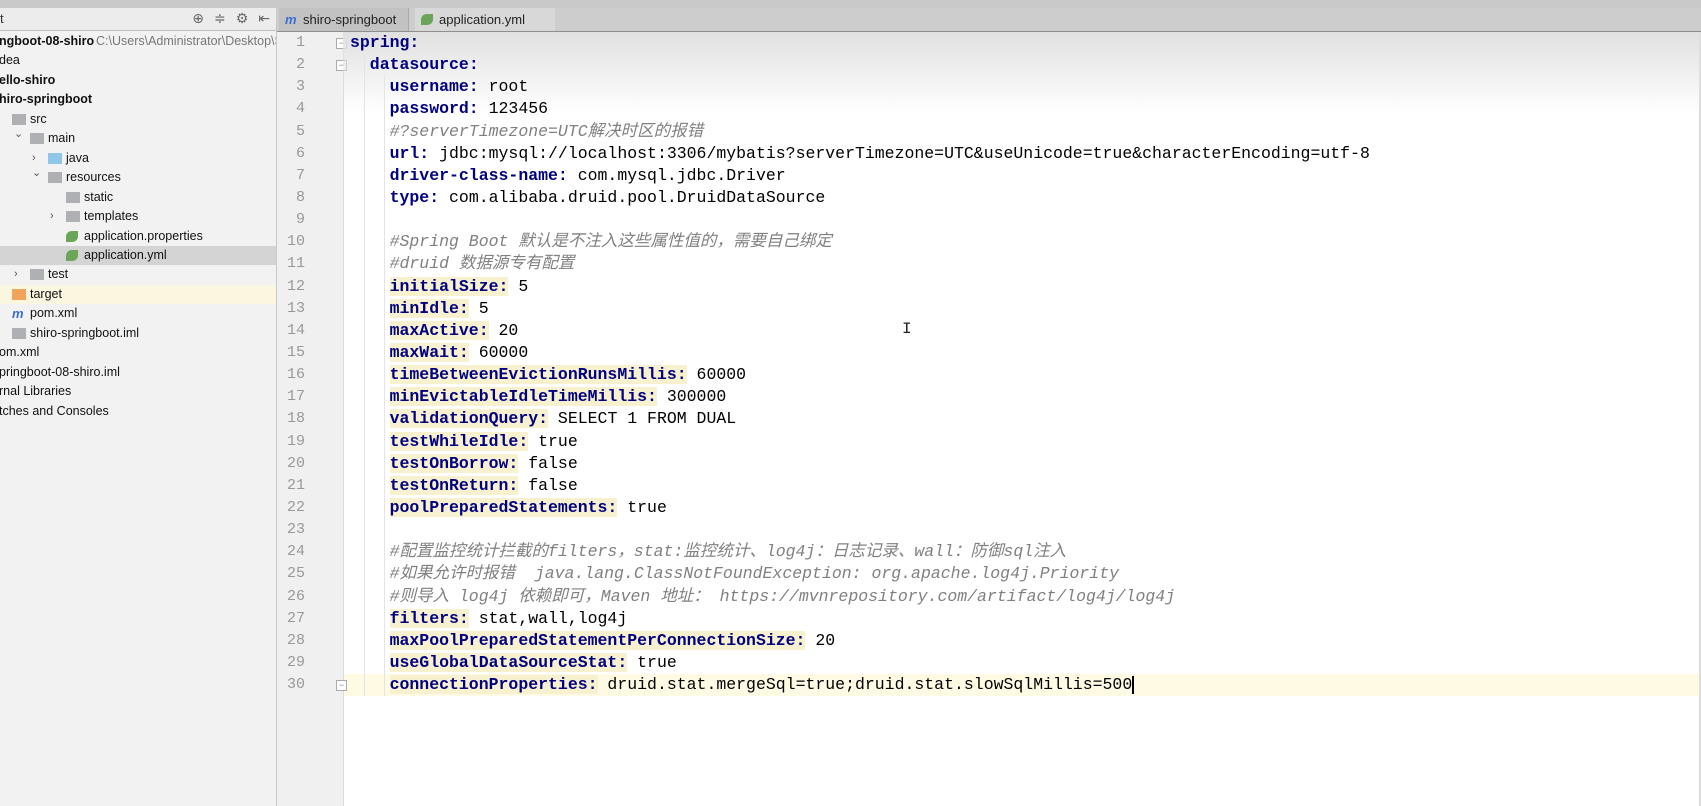  I want to click on tree-item: ello-shiro, so click(138, 80).